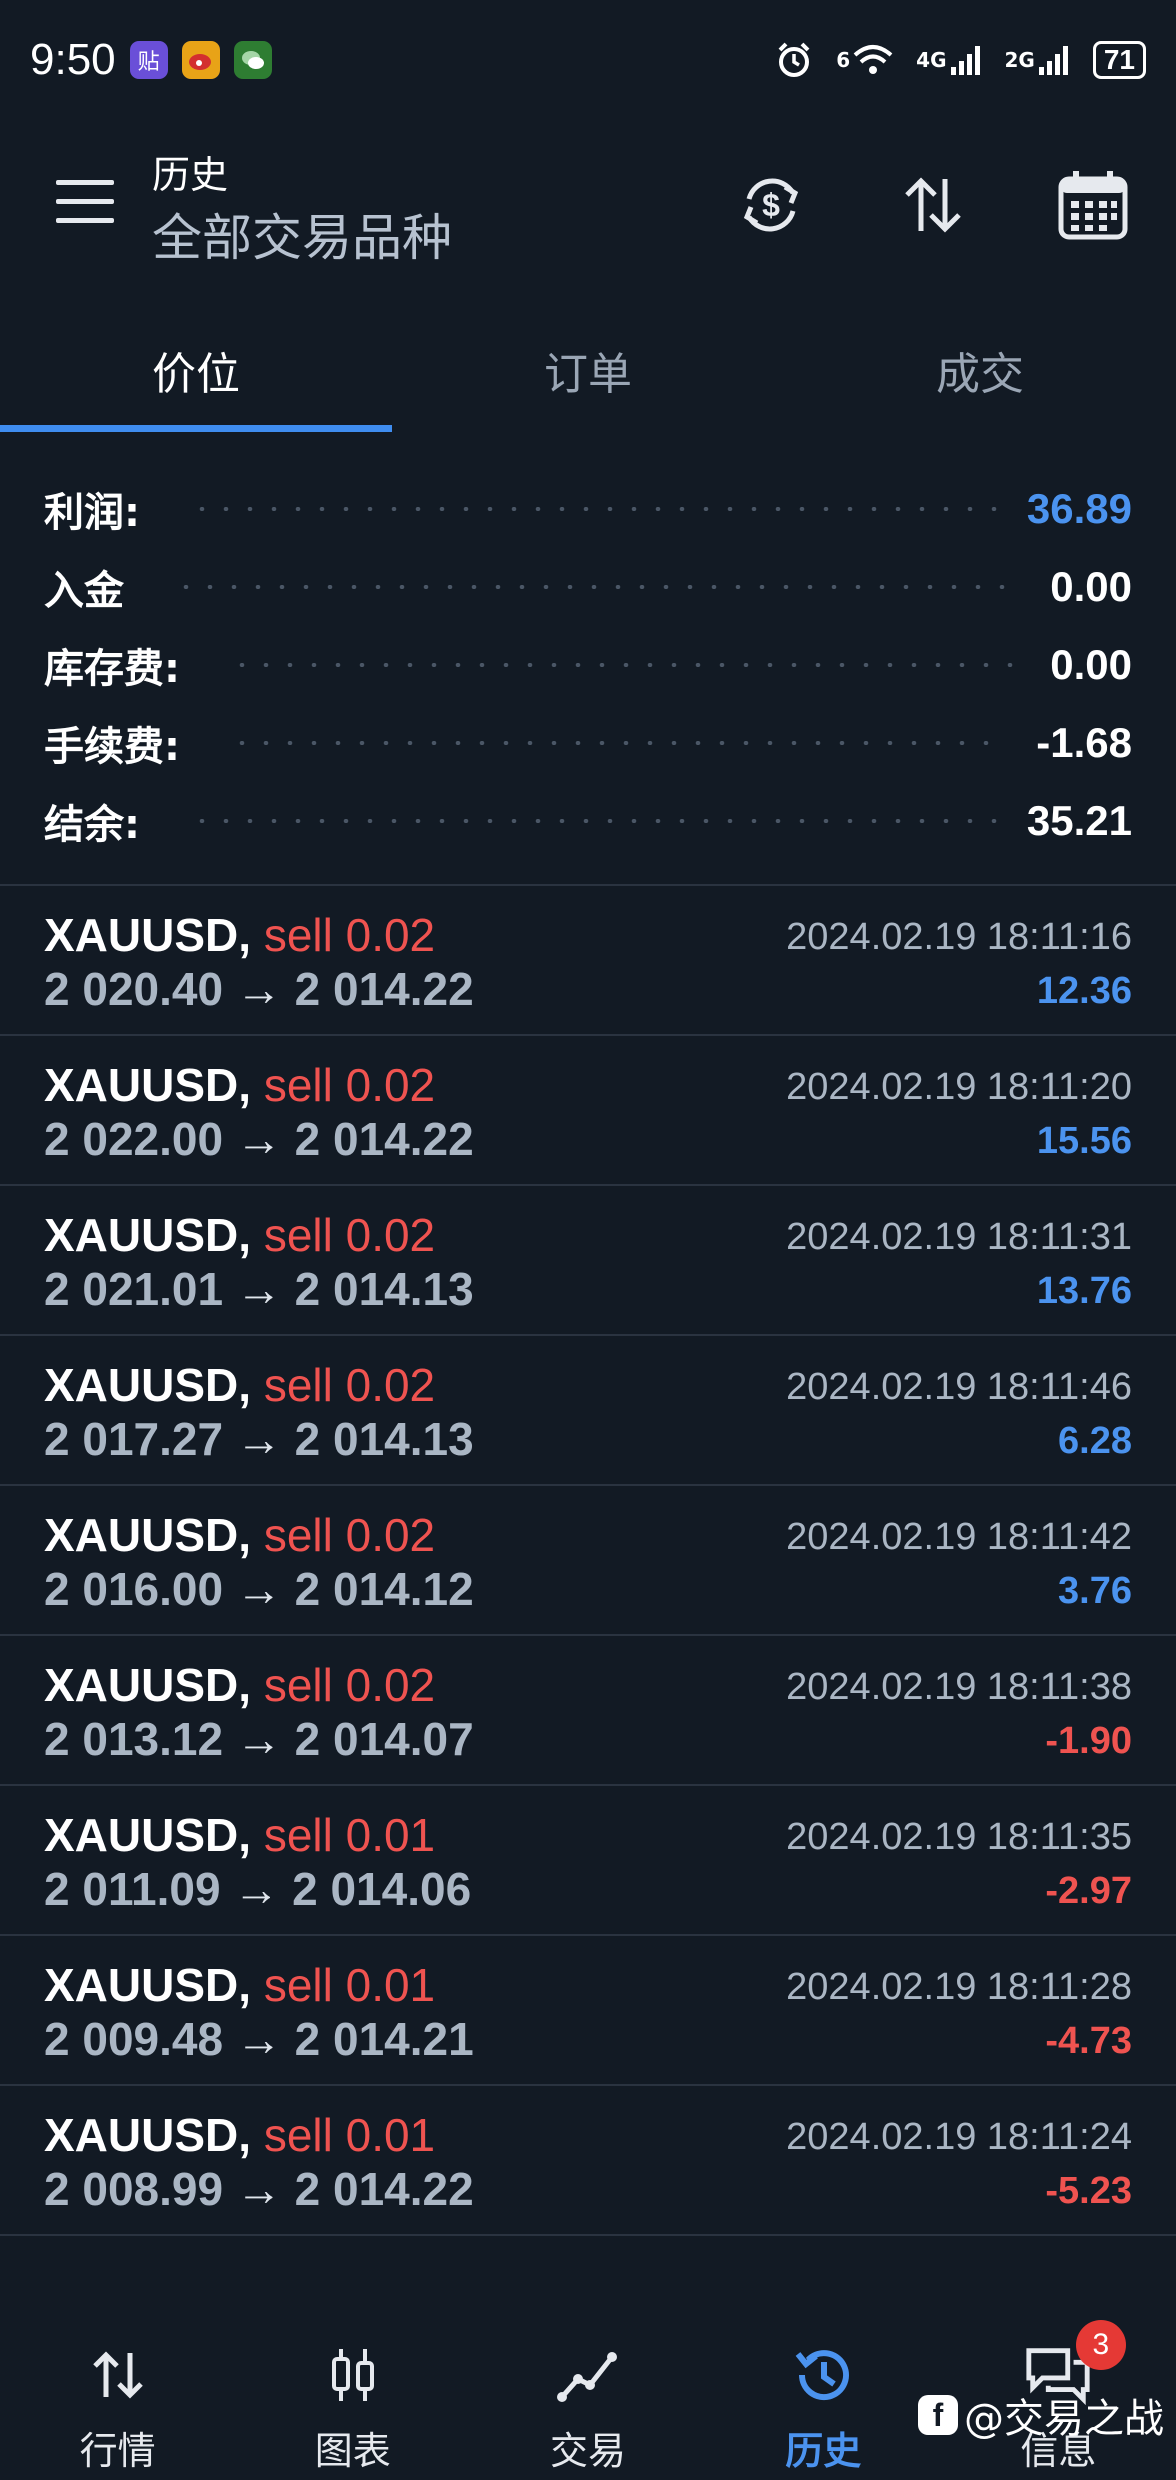 The image size is (1176, 2480). What do you see at coordinates (980, 370) in the screenshot?
I see `tab-deals: 成交` at bounding box center [980, 370].